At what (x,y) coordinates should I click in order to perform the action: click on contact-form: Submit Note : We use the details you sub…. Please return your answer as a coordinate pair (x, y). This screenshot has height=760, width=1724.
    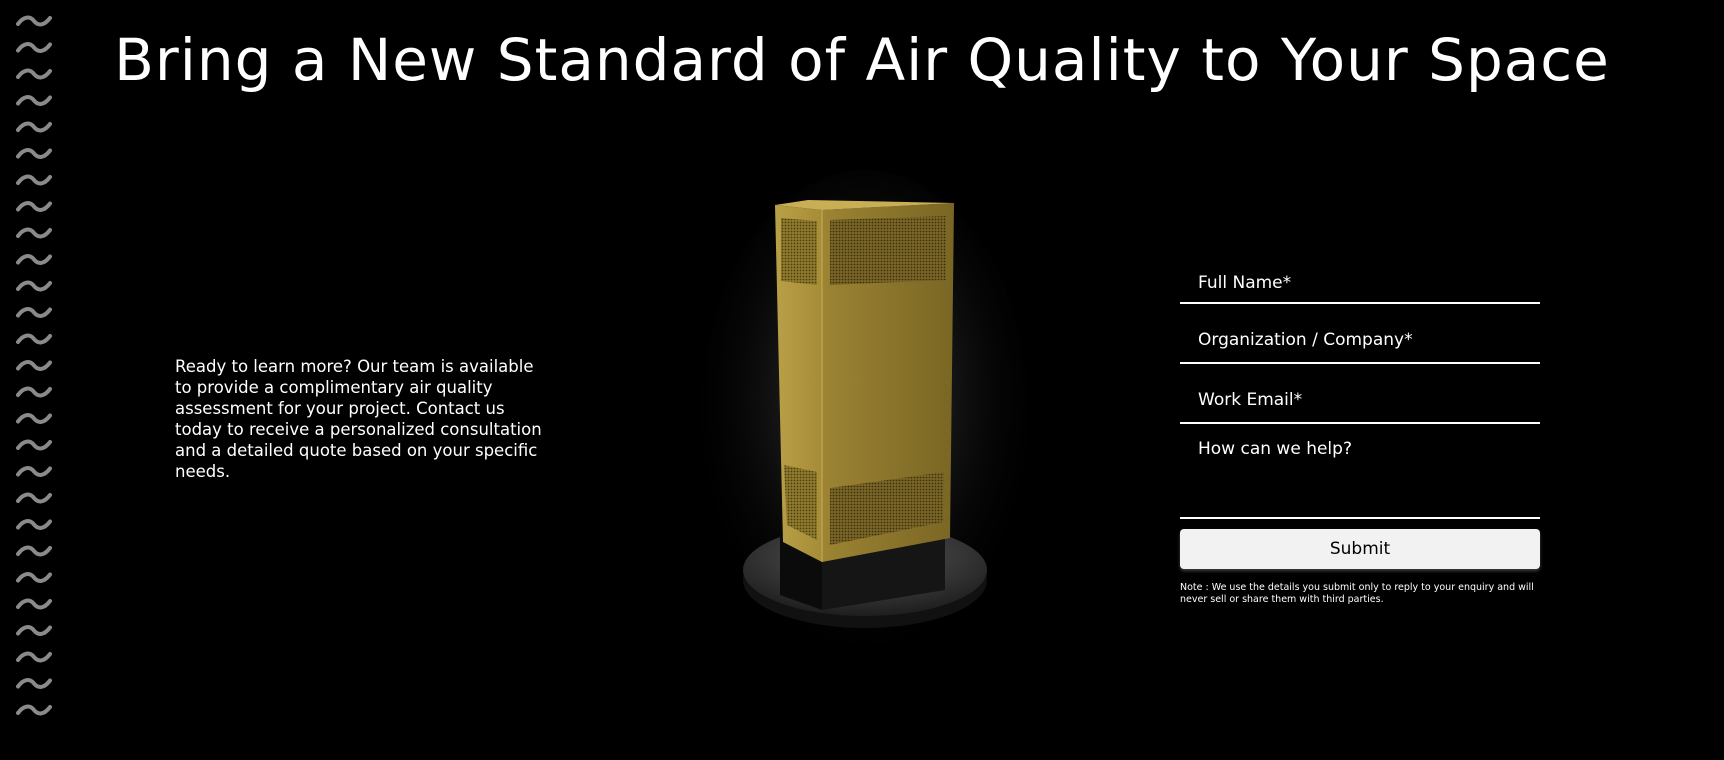
    Looking at the image, I should click on (1360, 428).